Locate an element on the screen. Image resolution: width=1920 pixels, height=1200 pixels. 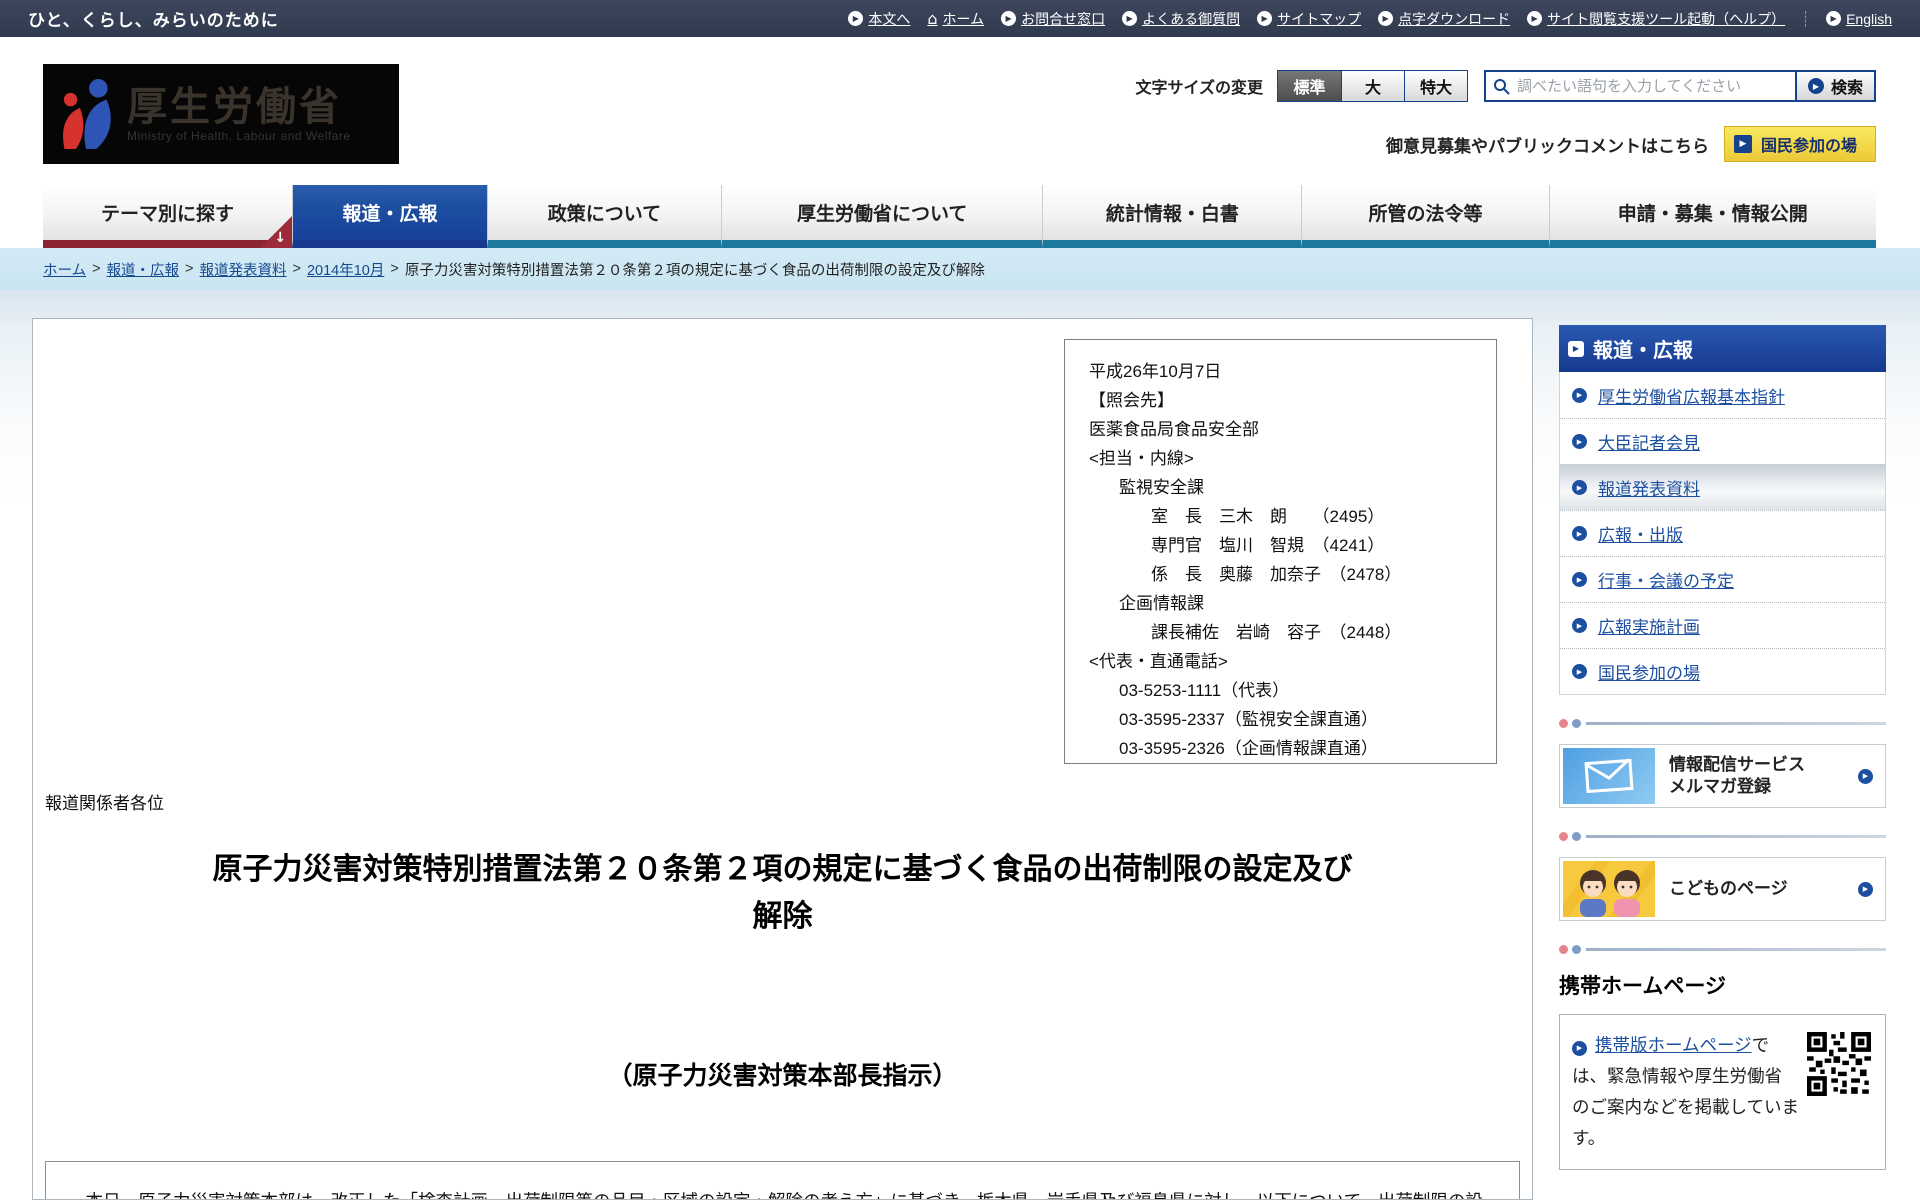
mobile-homepage-heading: 携帯ホームページ is located at coordinates (1642, 986).